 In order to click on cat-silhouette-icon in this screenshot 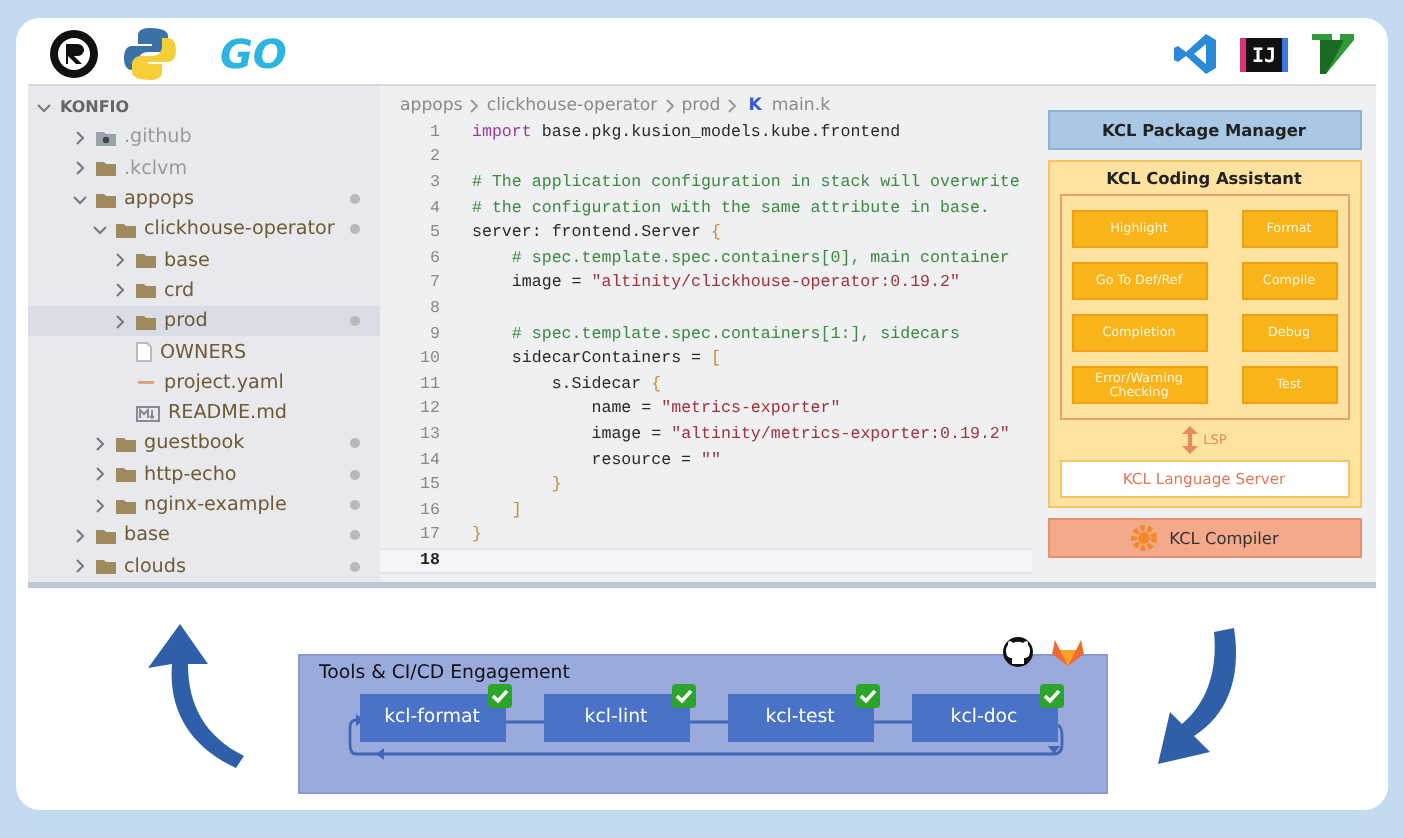, I will do `click(1017, 651)`.